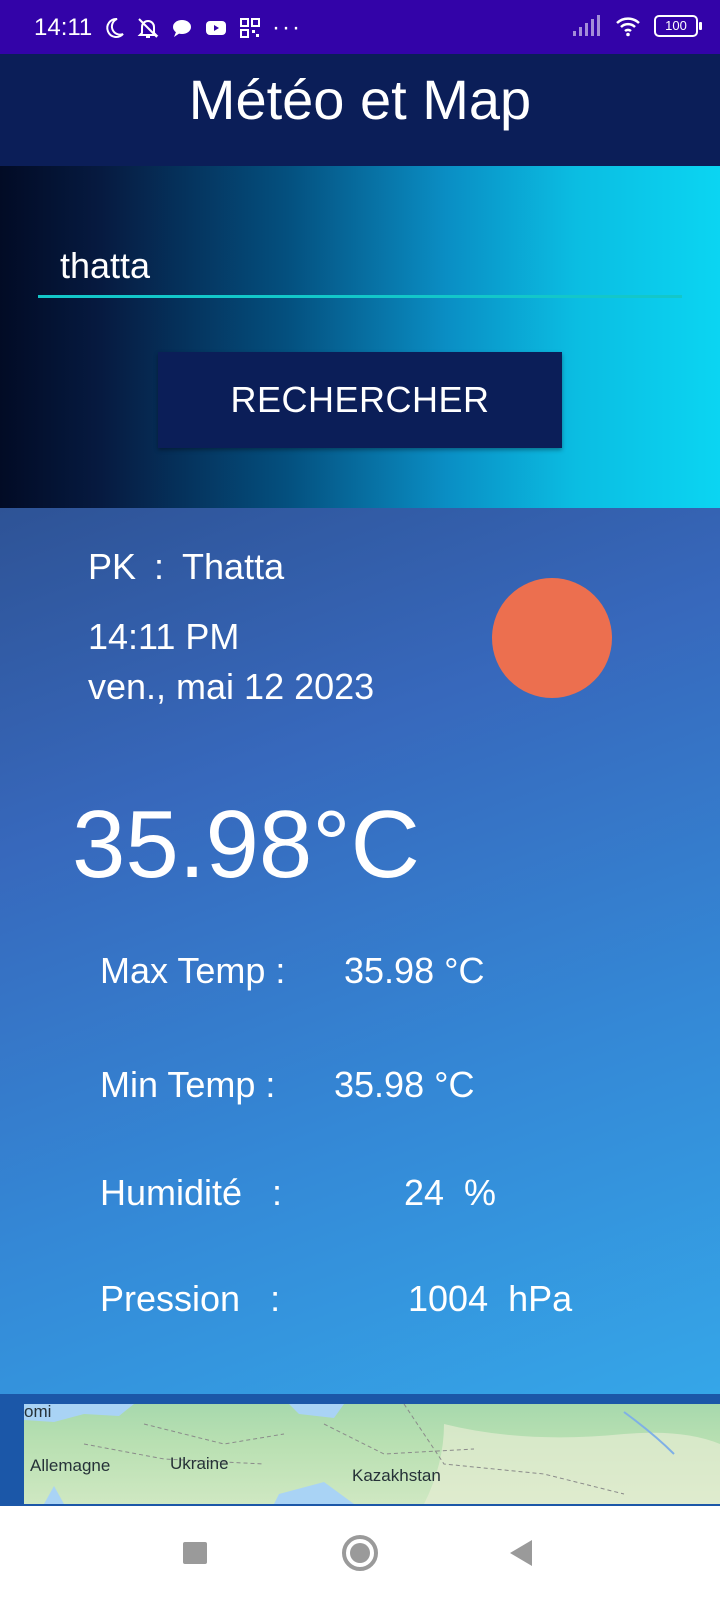  What do you see at coordinates (628, 27) in the screenshot?
I see `wifi-icon` at bounding box center [628, 27].